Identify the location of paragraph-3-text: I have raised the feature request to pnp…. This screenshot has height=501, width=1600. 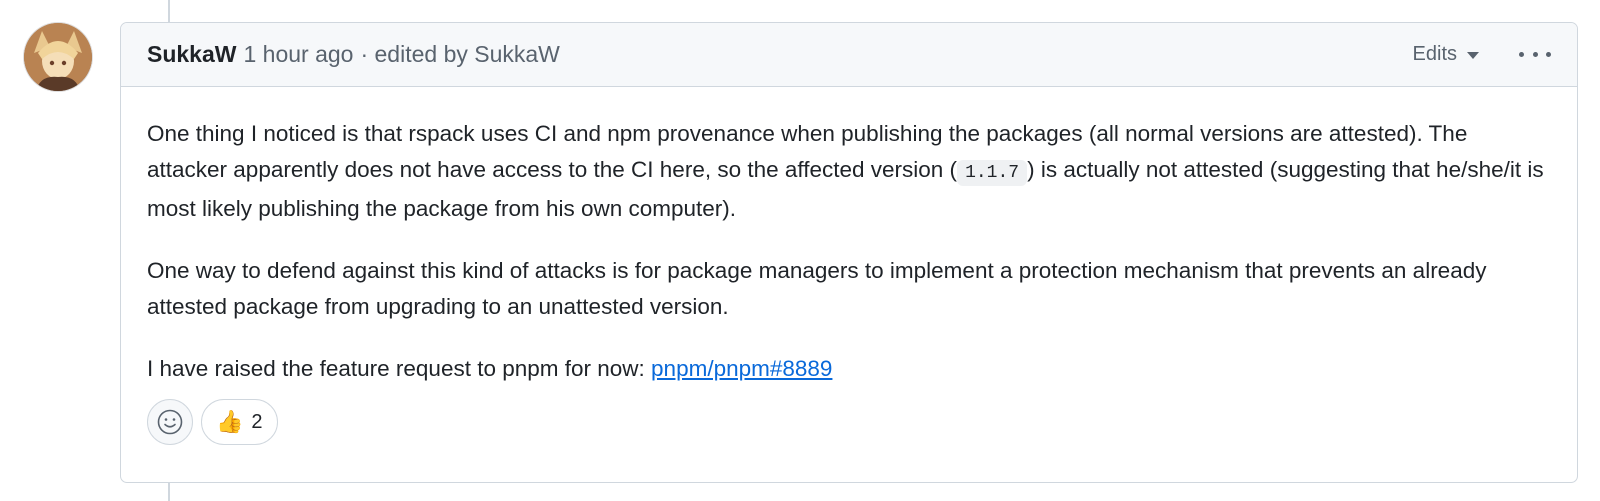
(399, 368).